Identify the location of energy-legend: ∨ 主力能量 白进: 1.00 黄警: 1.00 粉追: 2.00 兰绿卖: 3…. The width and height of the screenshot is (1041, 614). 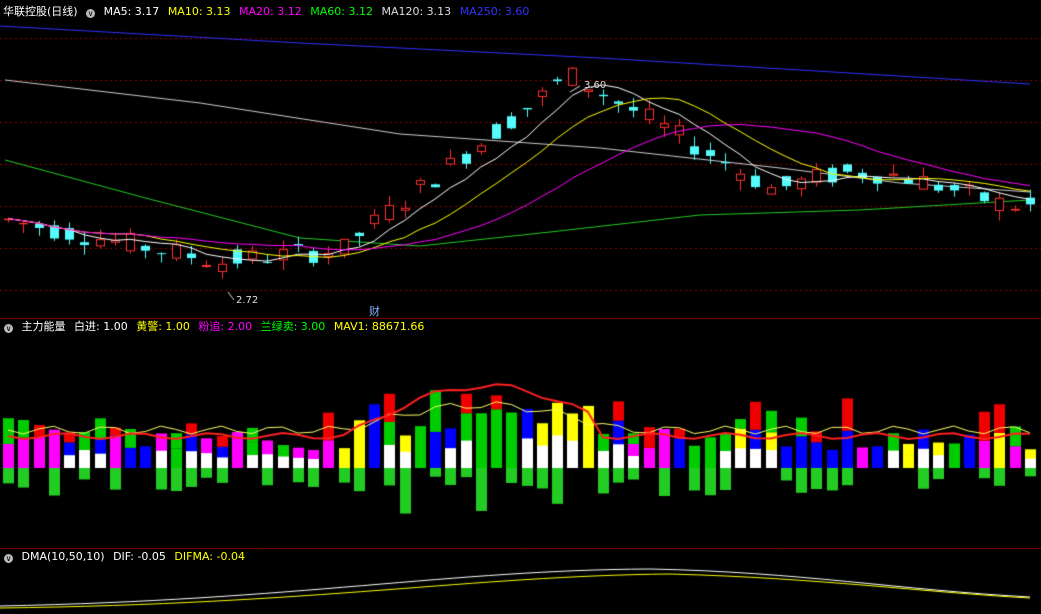
(214, 327).